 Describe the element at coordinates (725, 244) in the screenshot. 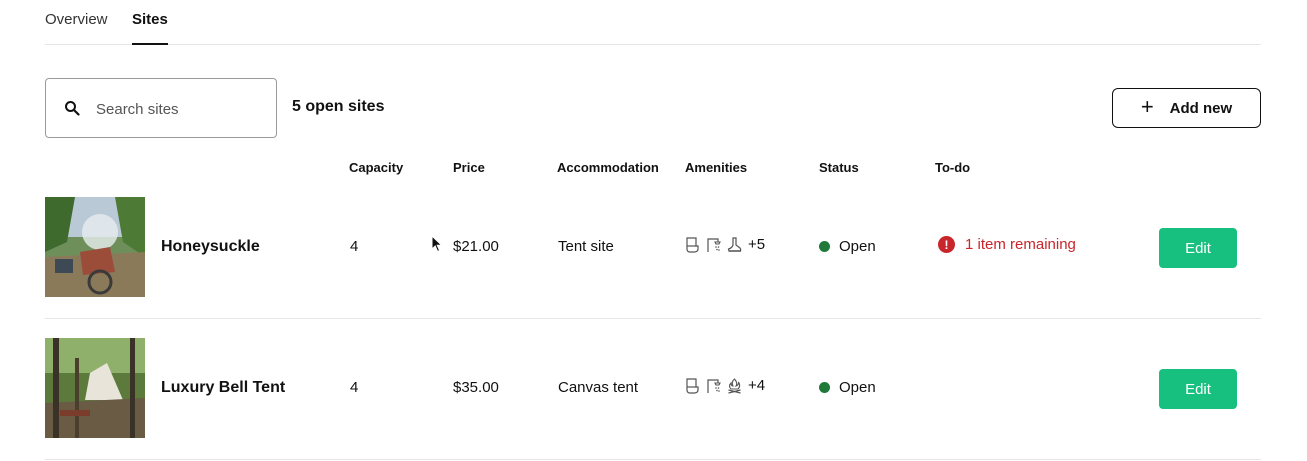

I see `site-amenities: +5` at that location.